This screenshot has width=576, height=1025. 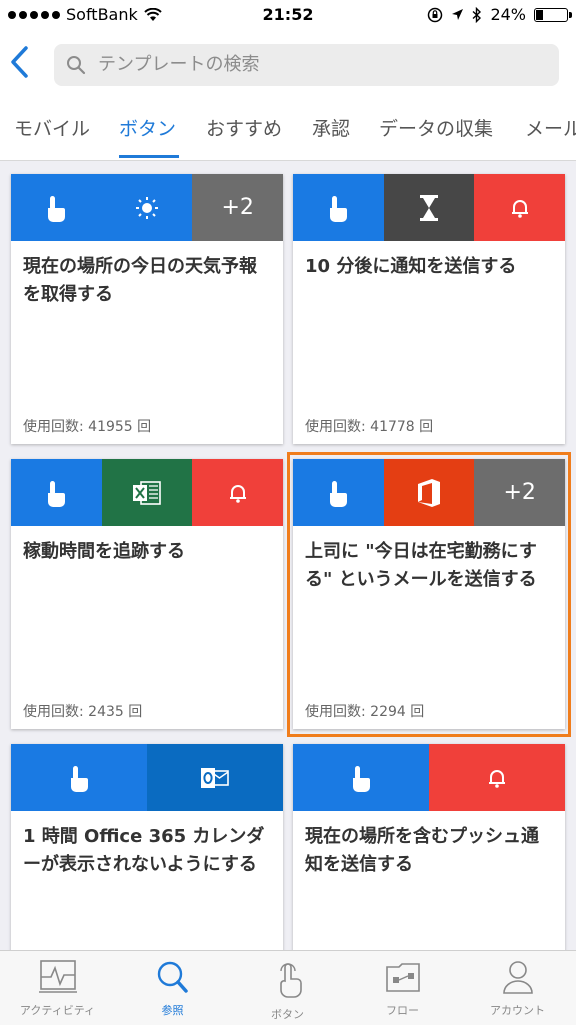 I want to click on bluetooth-icon, so click(x=477, y=14).